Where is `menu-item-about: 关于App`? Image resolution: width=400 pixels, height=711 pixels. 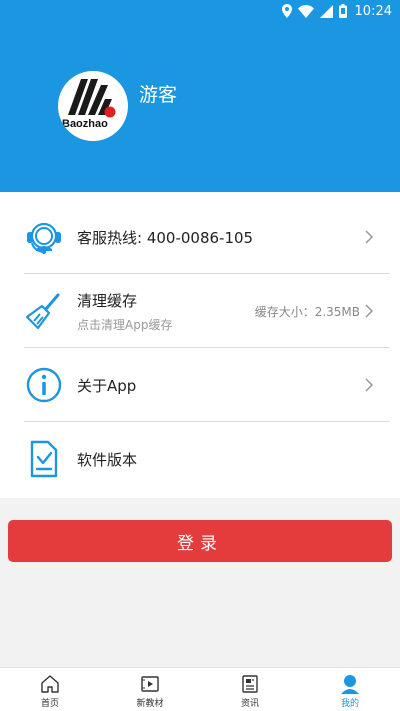 menu-item-about: 关于App is located at coordinates (200, 385).